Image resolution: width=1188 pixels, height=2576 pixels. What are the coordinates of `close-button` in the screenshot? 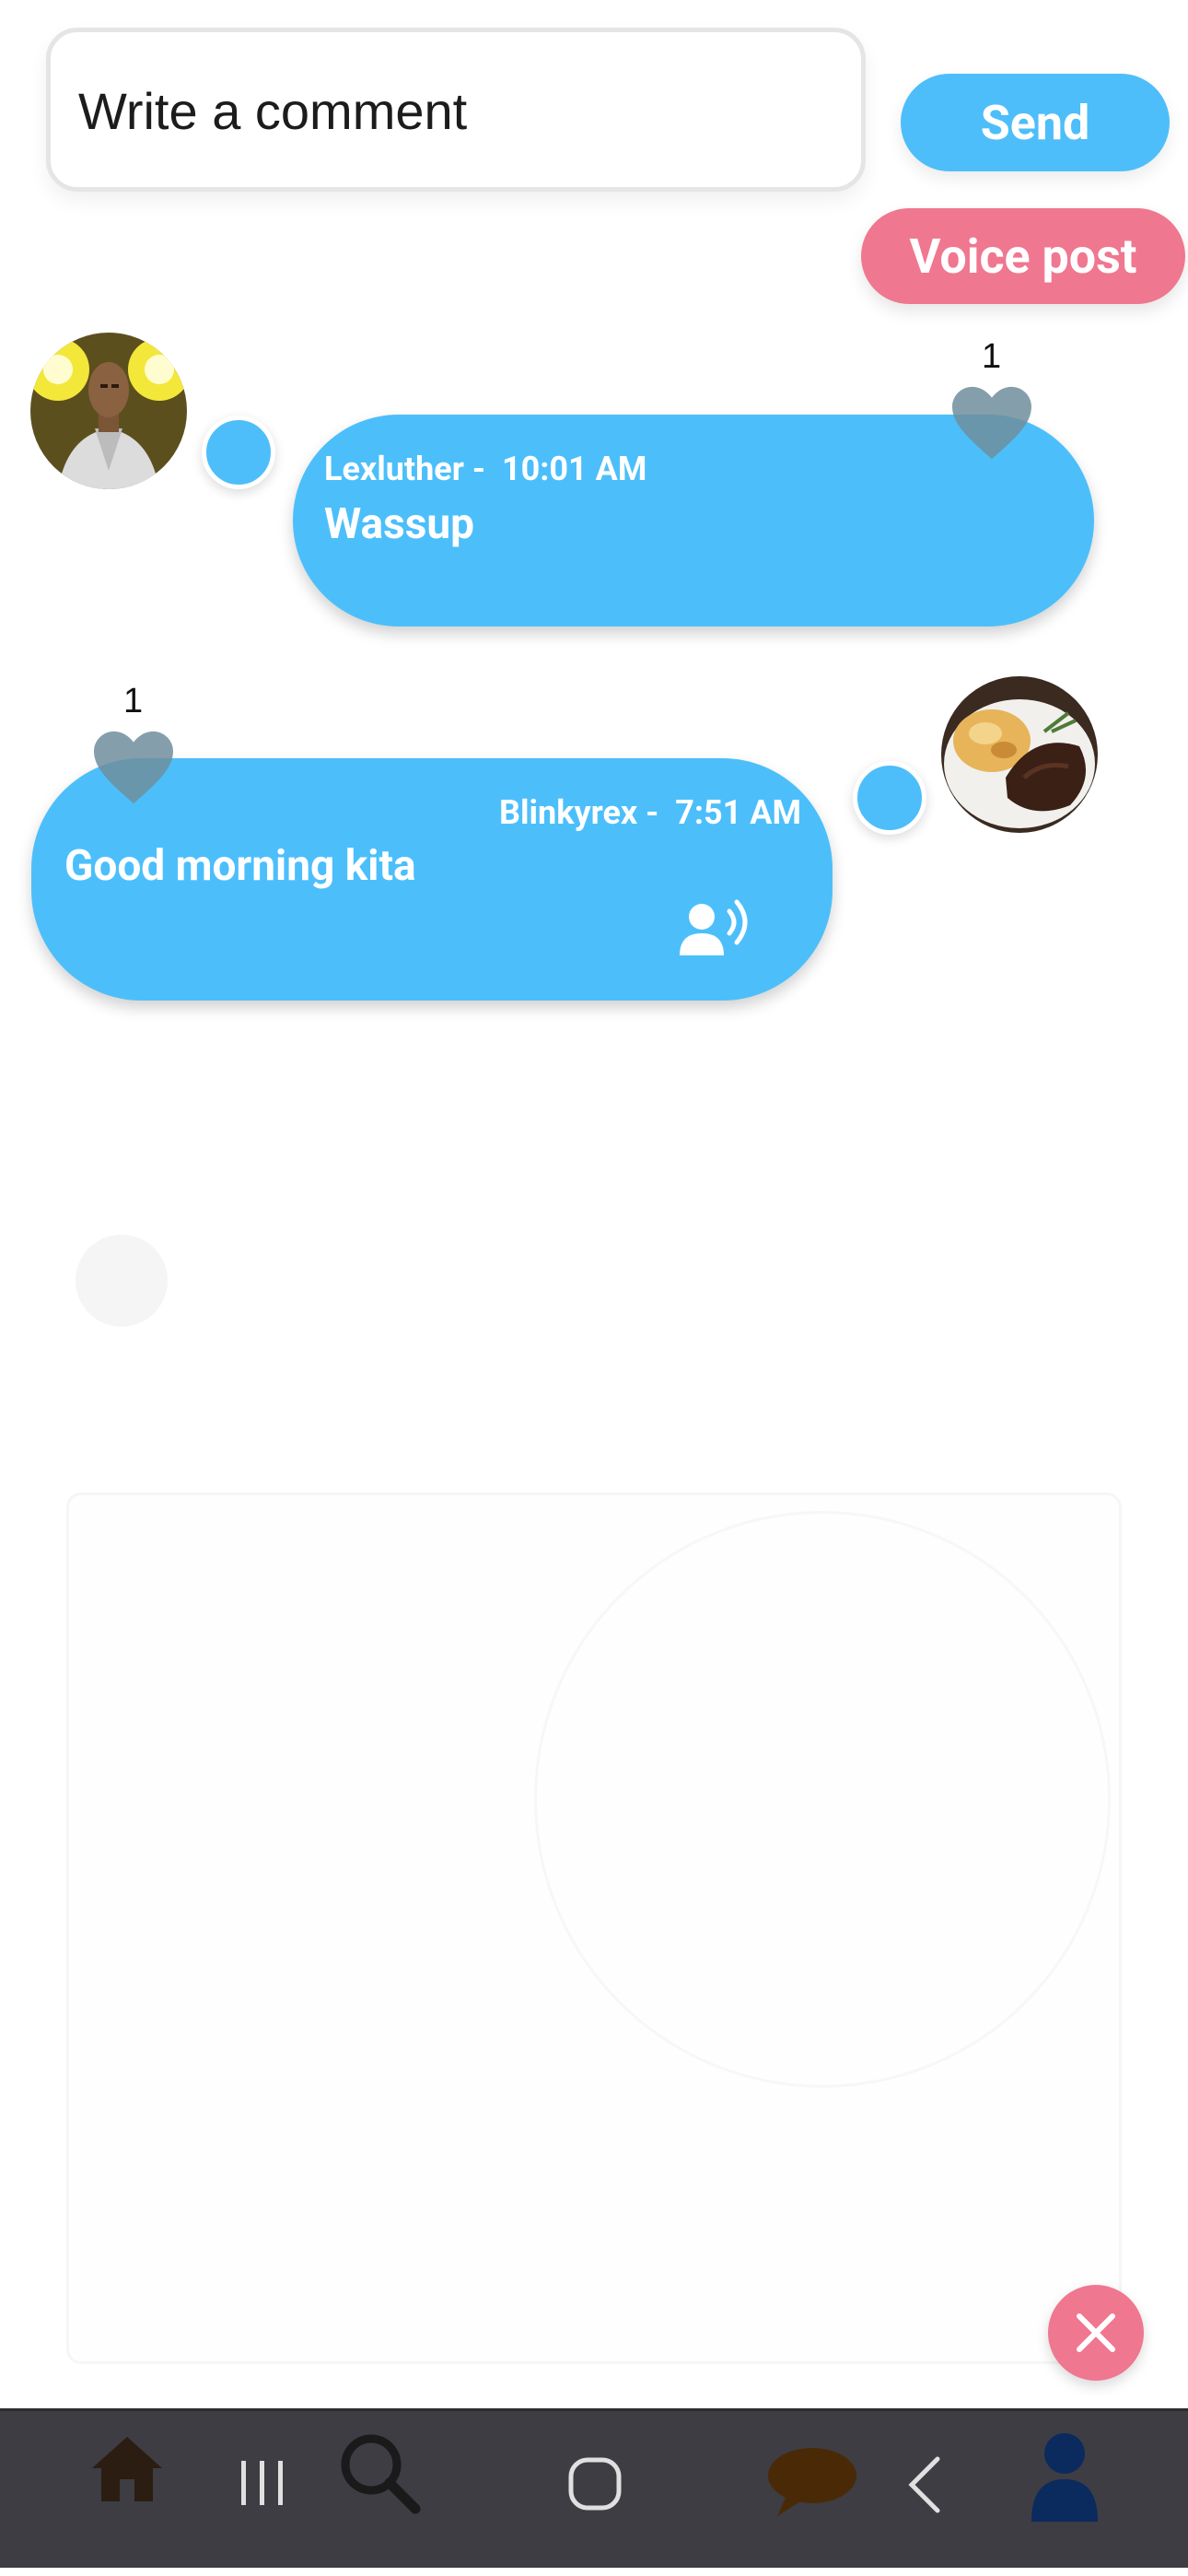 It's located at (1096, 2333).